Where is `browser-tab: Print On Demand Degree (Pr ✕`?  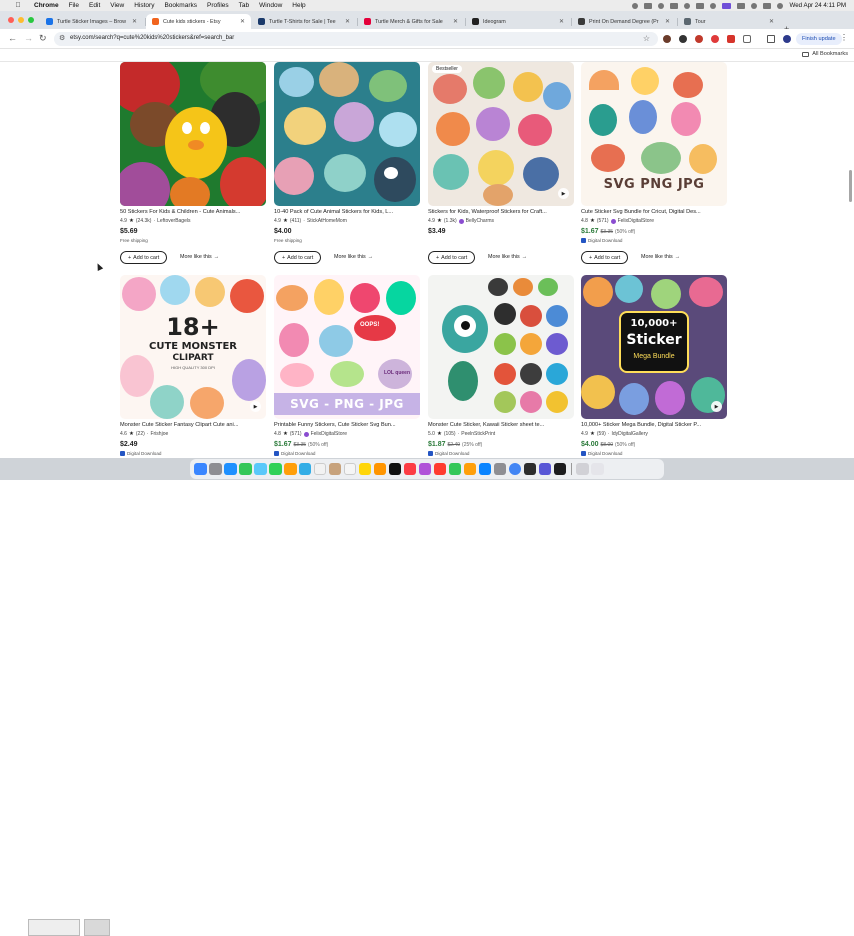
browser-tab: Print On Demand Degree (Pr ✕ is located at coordinates (624, 21).